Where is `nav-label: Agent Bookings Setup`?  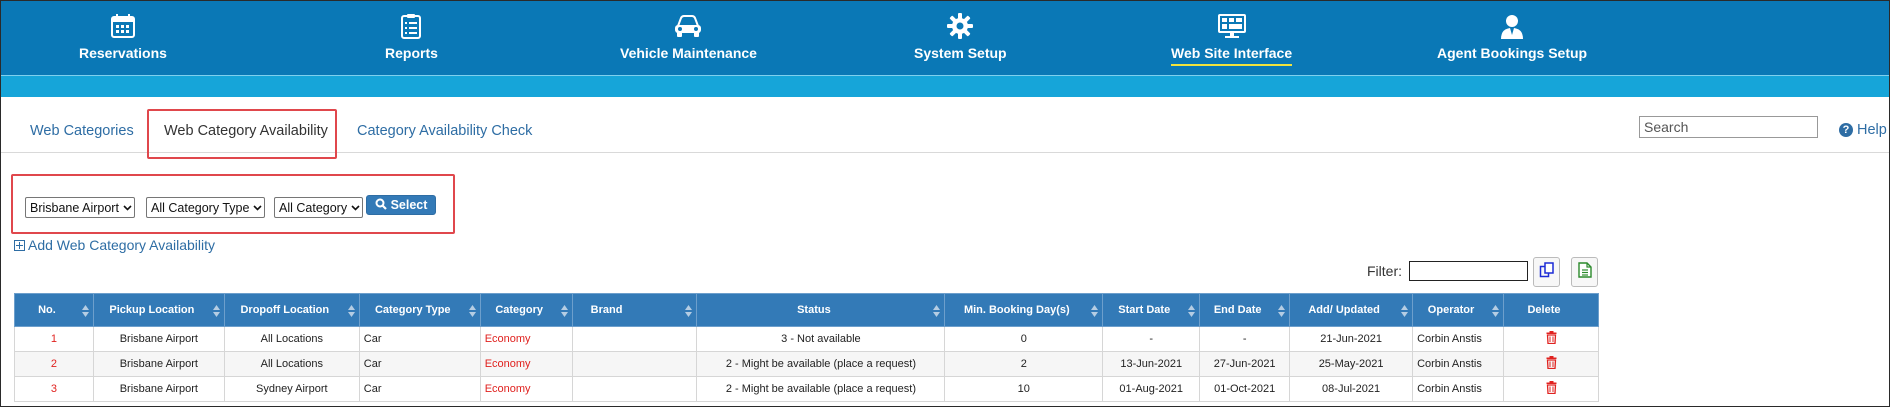 nav-label: Agent Bookings Setup is located at coordinates (1512, 53).